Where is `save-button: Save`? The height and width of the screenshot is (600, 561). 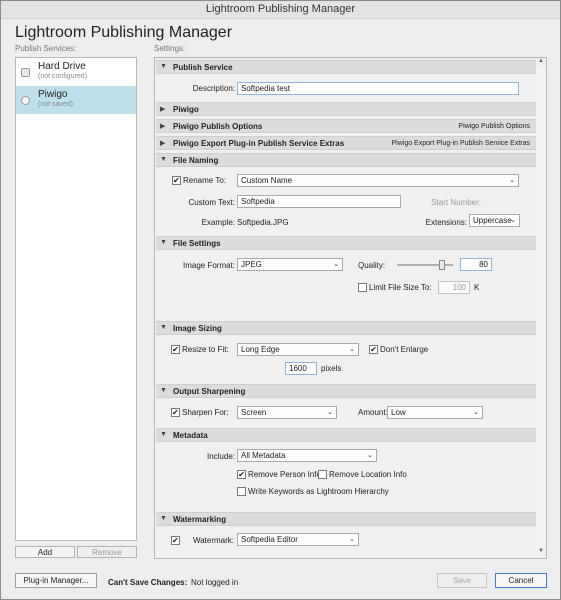 save-button: Save is located at coordinates (462, 580).